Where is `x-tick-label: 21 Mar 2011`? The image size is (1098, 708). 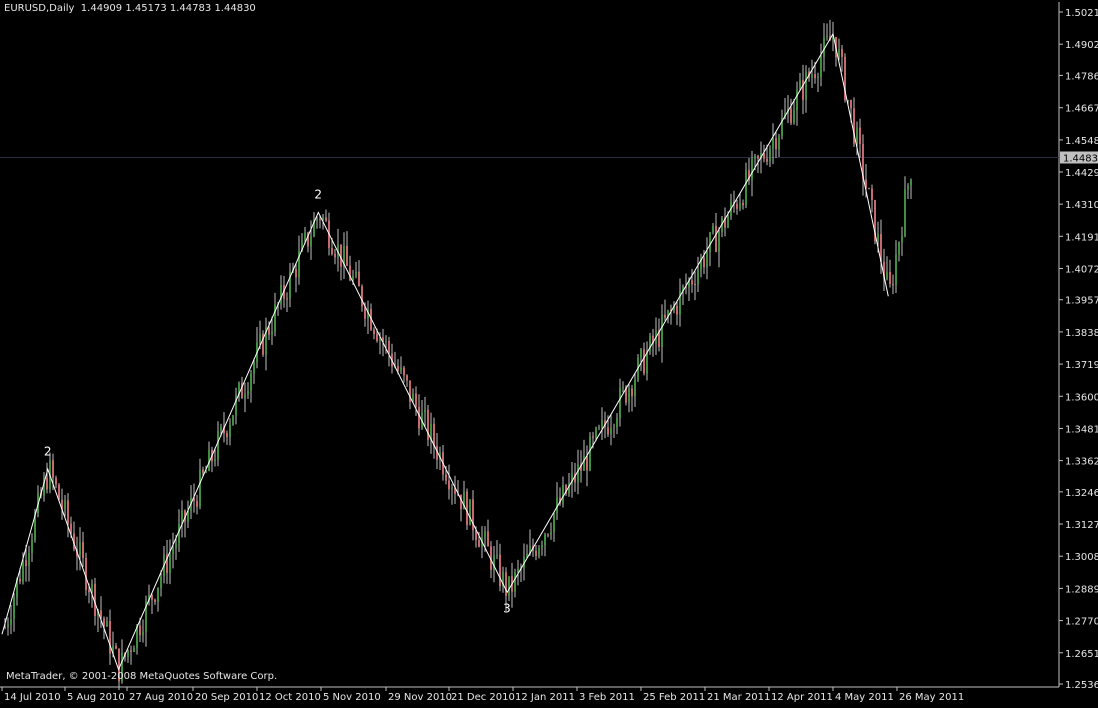 x-tick-label: 21 Mar 2011 is located at coordinates (738, 697).